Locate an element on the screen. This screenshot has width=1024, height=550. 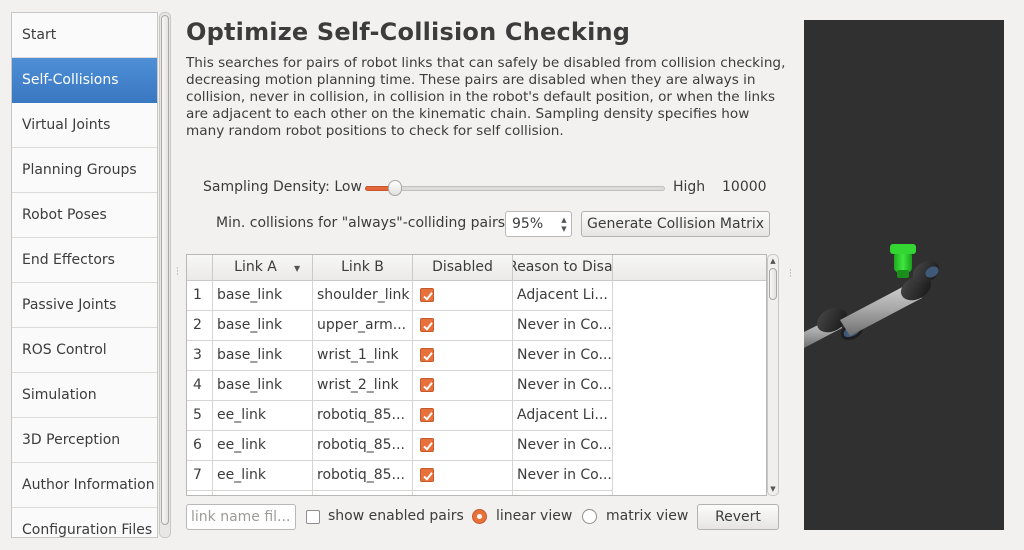
revert-button: Revert is located at coordinates (738, 517).